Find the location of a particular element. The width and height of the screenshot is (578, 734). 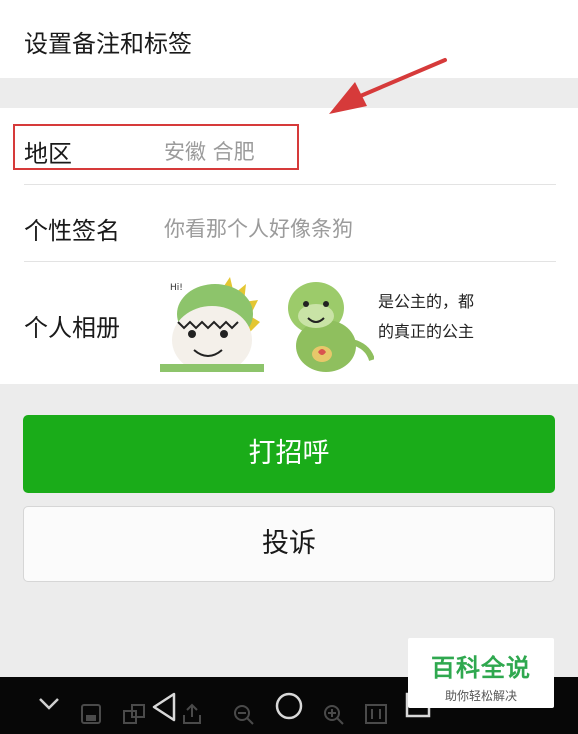

set-remark-and-tags-row: 设置备注和标签 is located at coordinates (289, 39).